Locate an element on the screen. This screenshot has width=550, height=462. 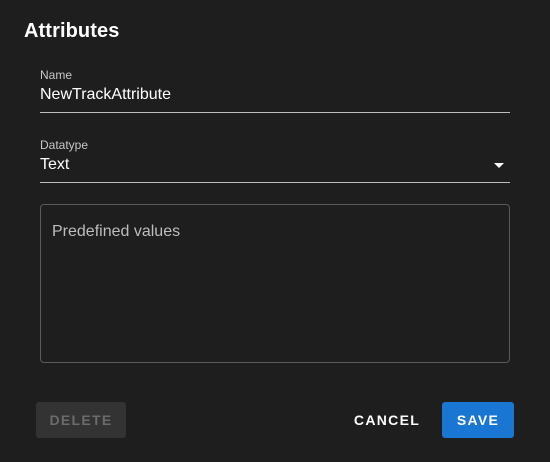
predefined-values-placeholder: Predefined values is located at coordinates (116, 231).